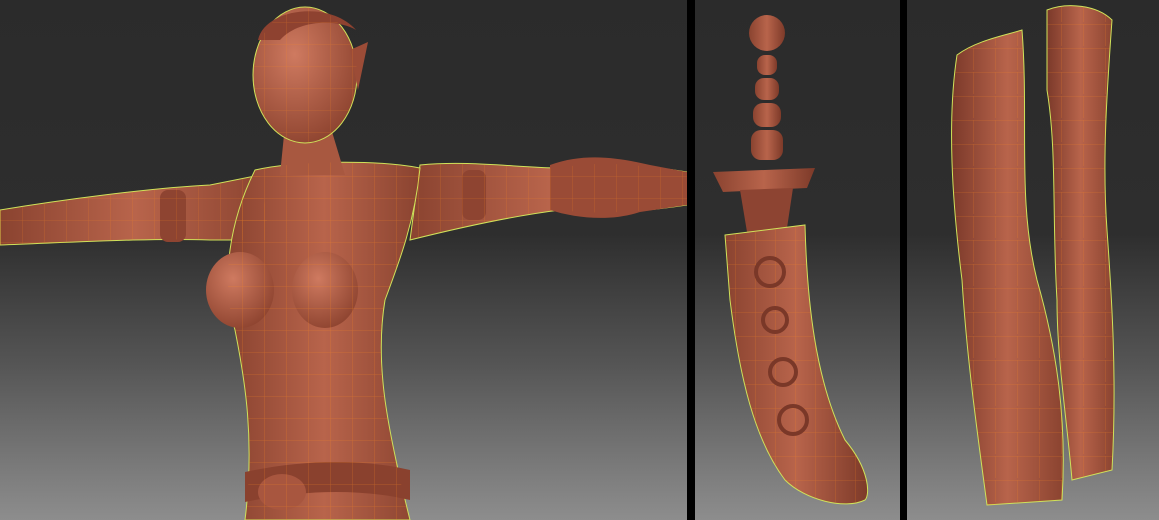 The width and height of the screenshot is (1159, 520). Describe the element at coordinates (791, 260) in the screenshot. I see `dagger-render` at that location.